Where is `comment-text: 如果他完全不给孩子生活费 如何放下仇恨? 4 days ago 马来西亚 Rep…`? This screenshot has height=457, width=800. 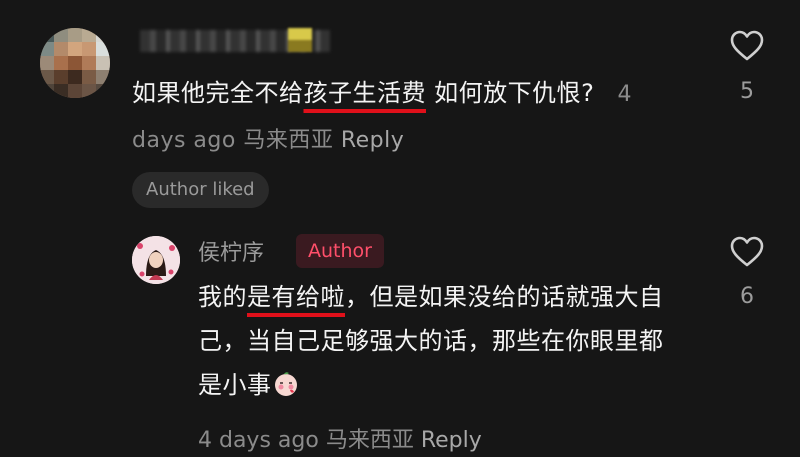
comment-text: 如果他完全不给孩子生活费 如何放下仇恨? 4 days ago 马来西亚 Rep… is located at coordinates (402, 117).